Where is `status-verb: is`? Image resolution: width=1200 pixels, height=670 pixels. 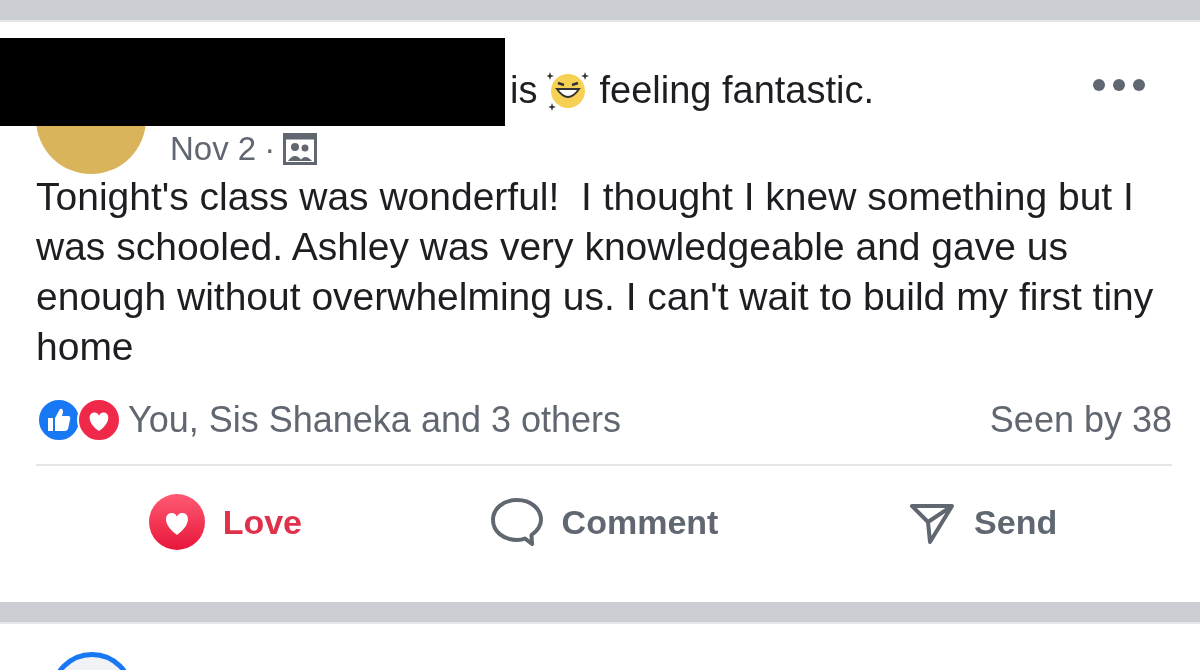
status-verb: is is located at coordinates (524, 90).